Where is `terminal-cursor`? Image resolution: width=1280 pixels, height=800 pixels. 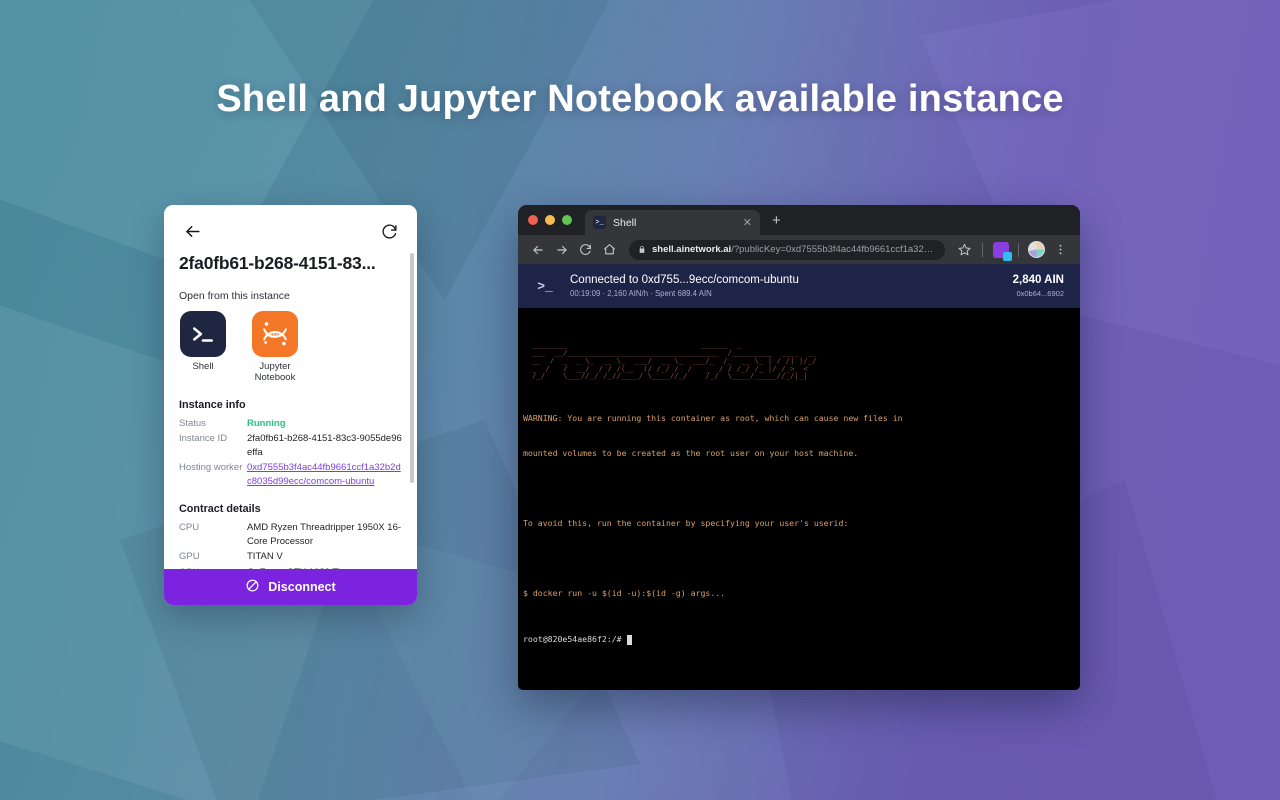
terminal-cursor is located at coordinates (629, 639).